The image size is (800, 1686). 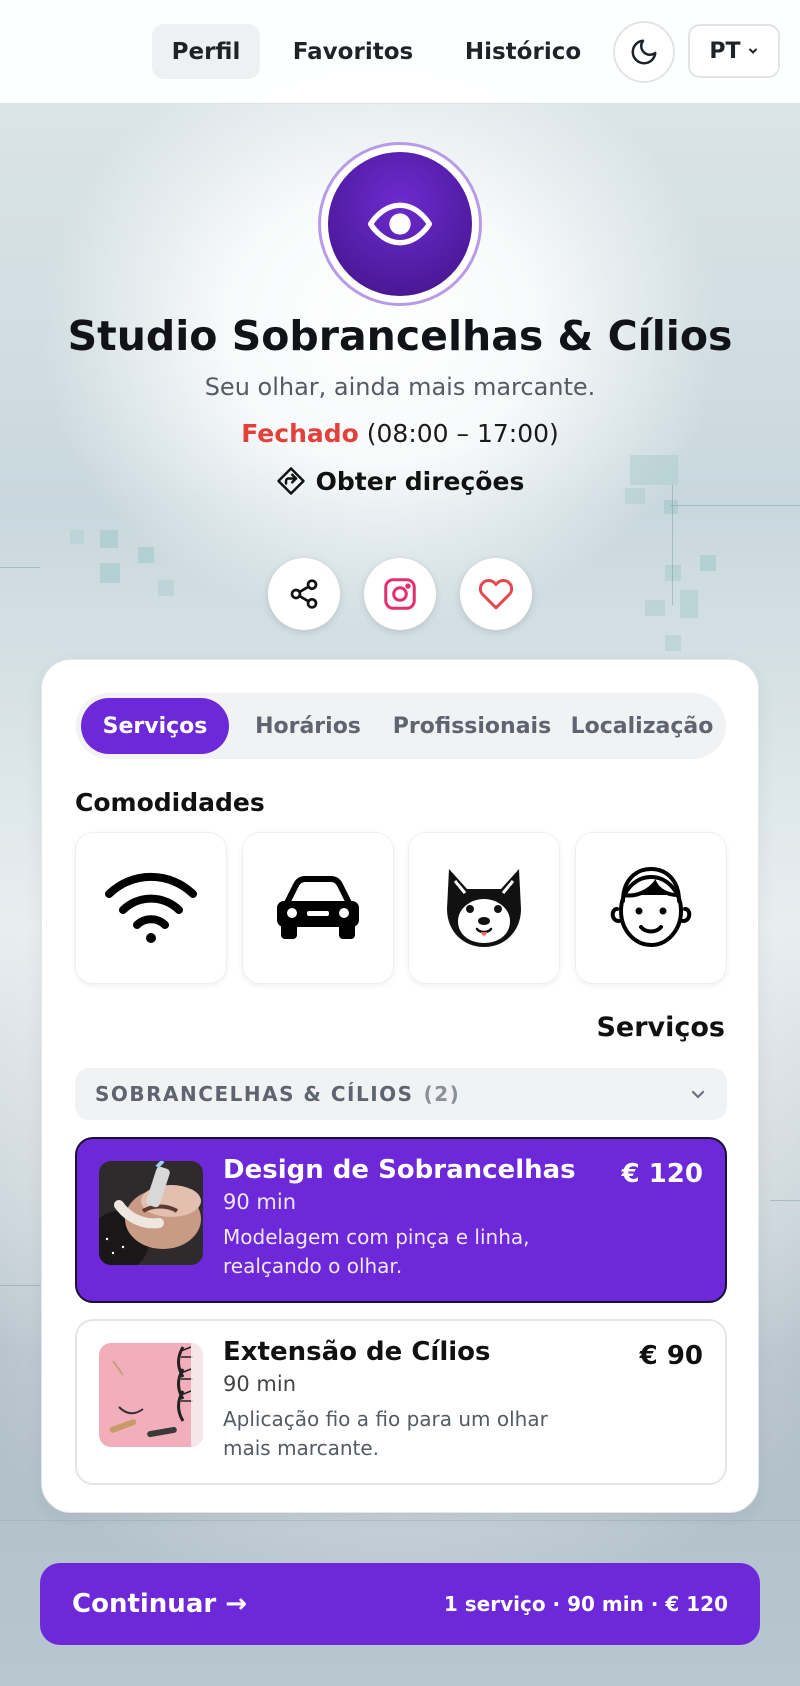 I want to click on tab-localizacao: Localização, so click(x=642, y=726).